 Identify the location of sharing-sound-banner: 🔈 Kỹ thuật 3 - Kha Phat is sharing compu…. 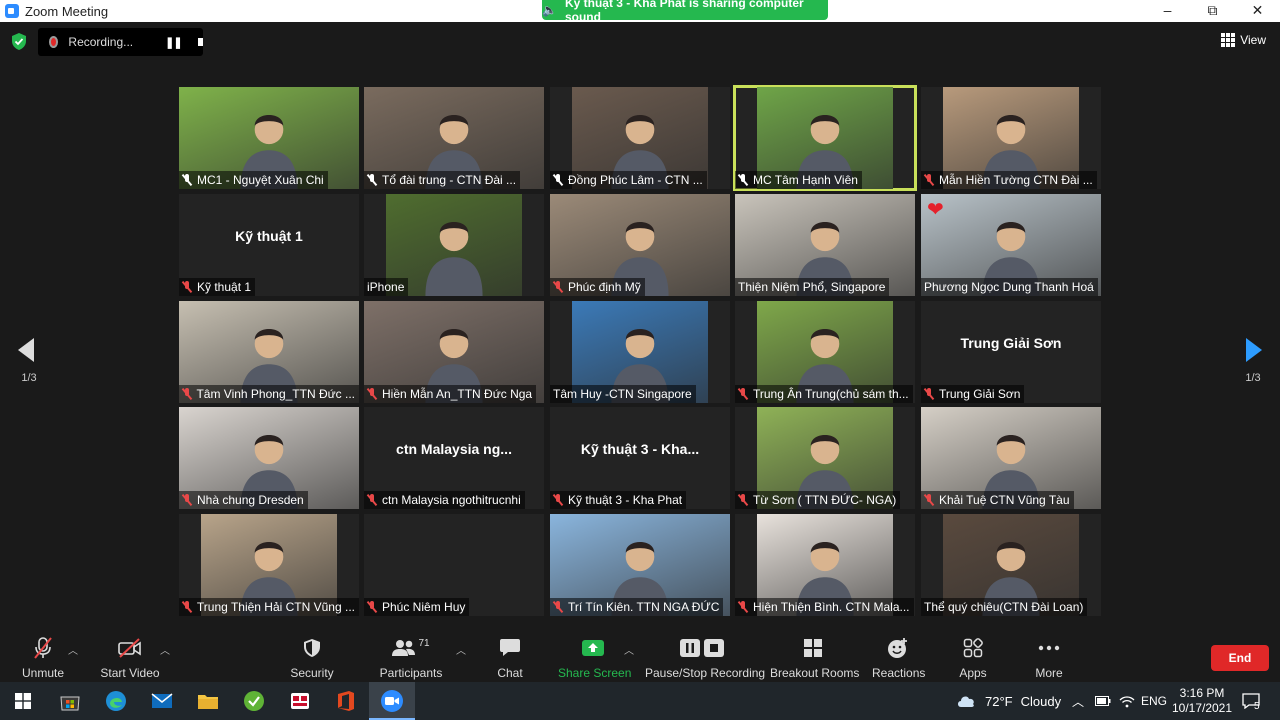
(685, 12).